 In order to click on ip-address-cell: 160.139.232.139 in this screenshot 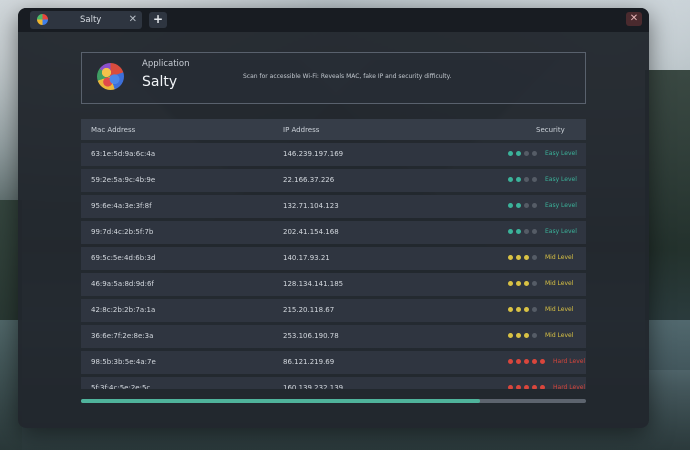, I will do `click(313, 386)`.